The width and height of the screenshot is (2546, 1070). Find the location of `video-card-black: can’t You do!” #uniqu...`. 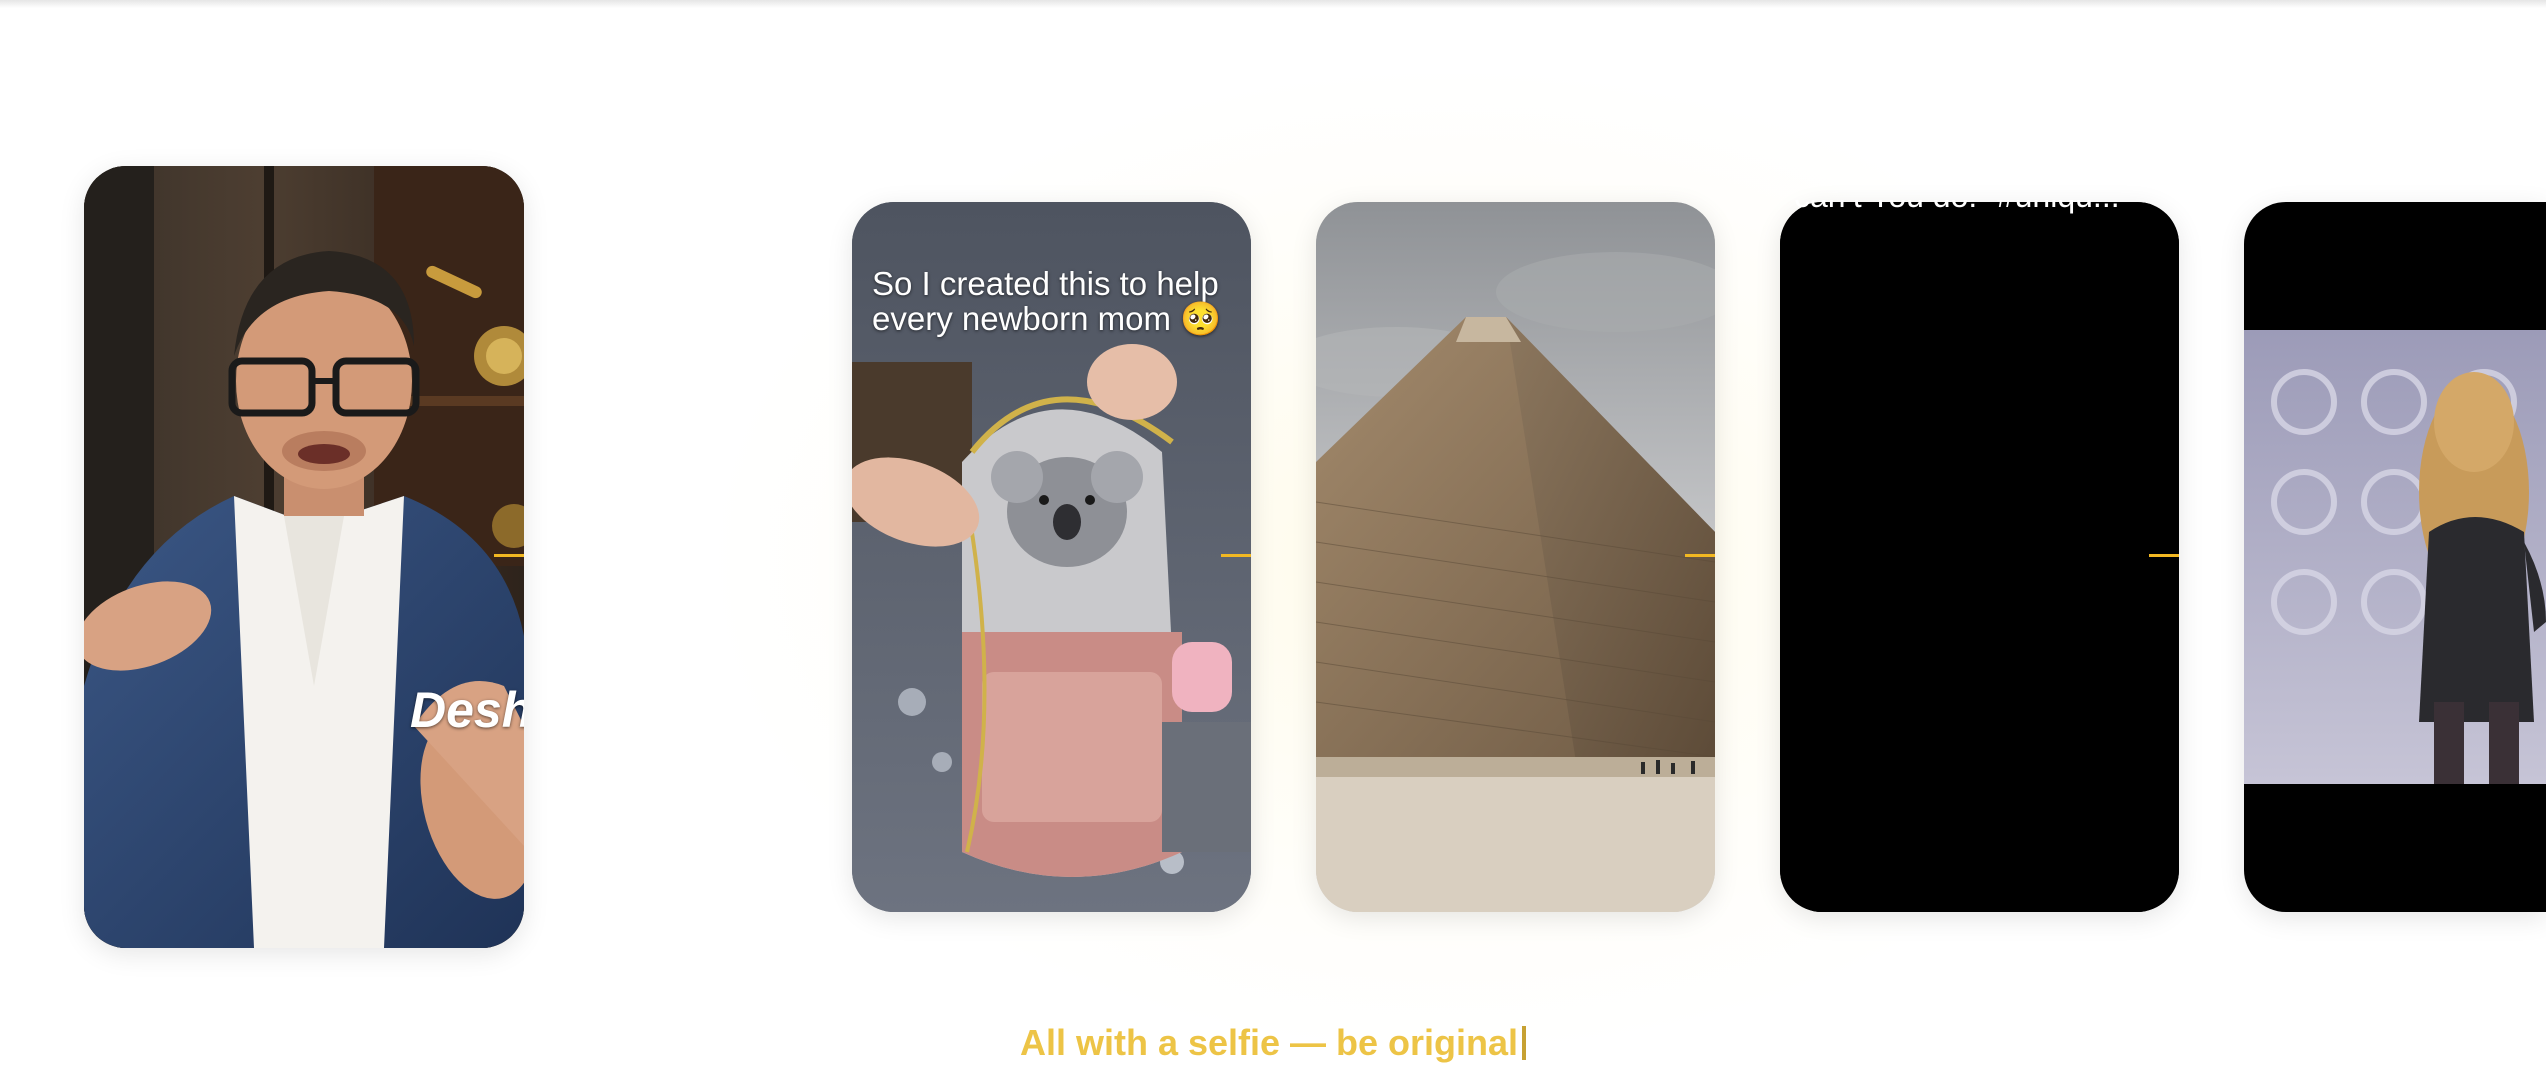

video-card-black: can’t You do!” #uniqu... is located at coordinates (1979, 556).